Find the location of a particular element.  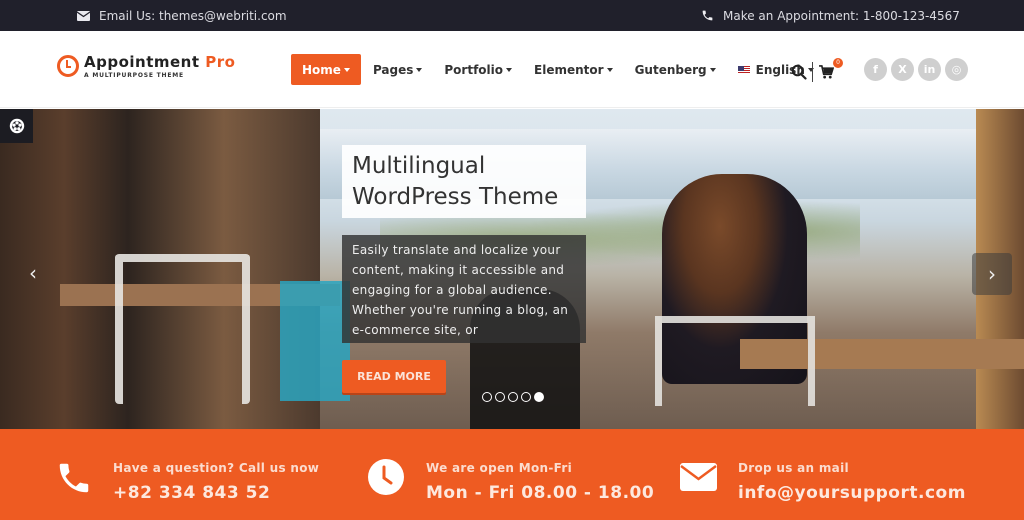

x-twitter-icon: X is located at coordinates (902, 69).